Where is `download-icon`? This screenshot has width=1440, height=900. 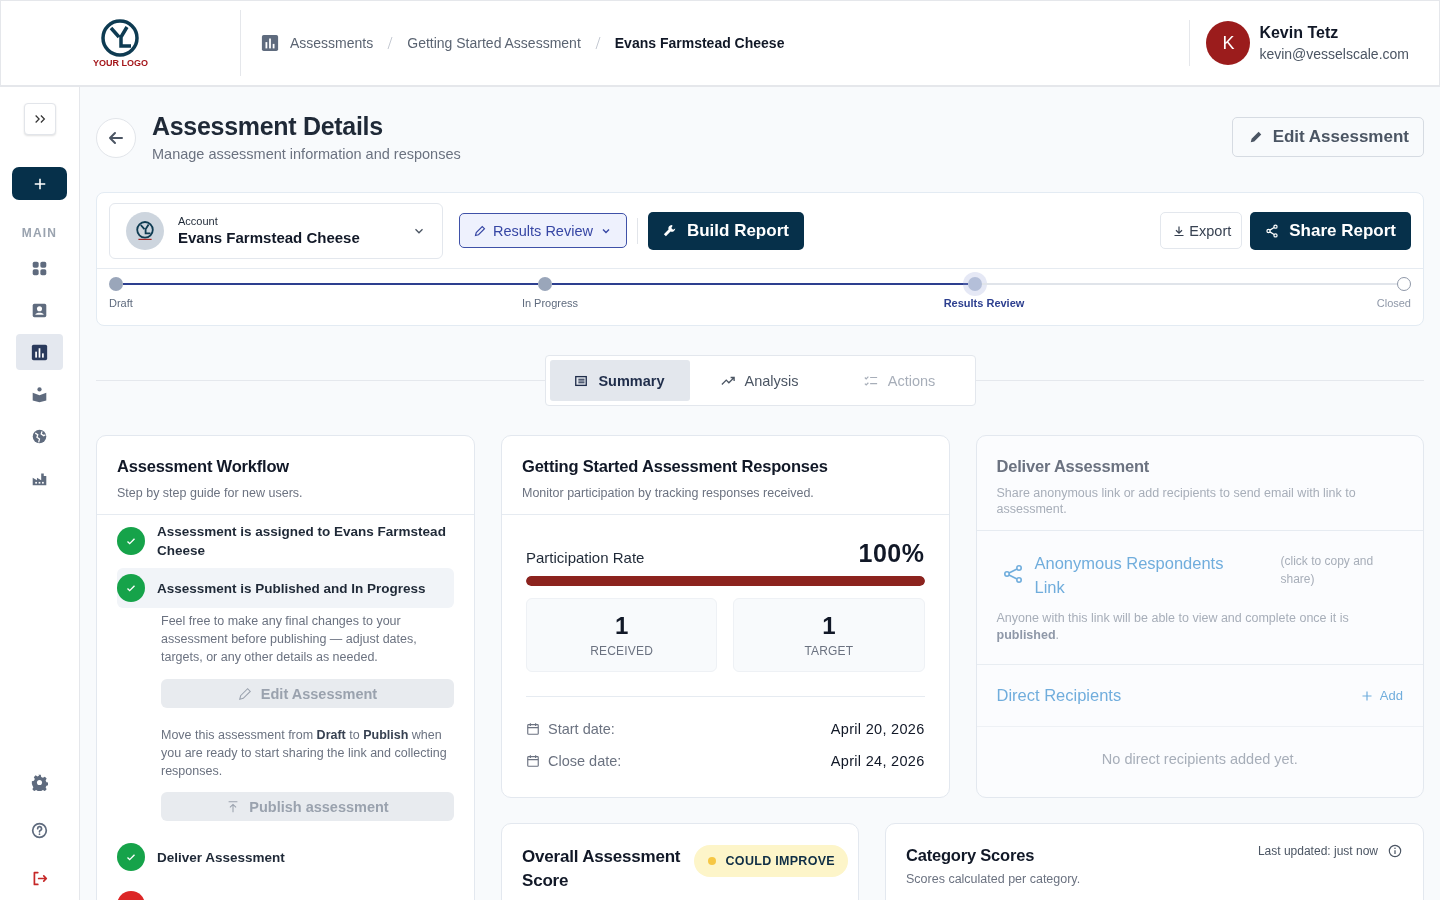 download-icon is located at coordinates (1179, 230).